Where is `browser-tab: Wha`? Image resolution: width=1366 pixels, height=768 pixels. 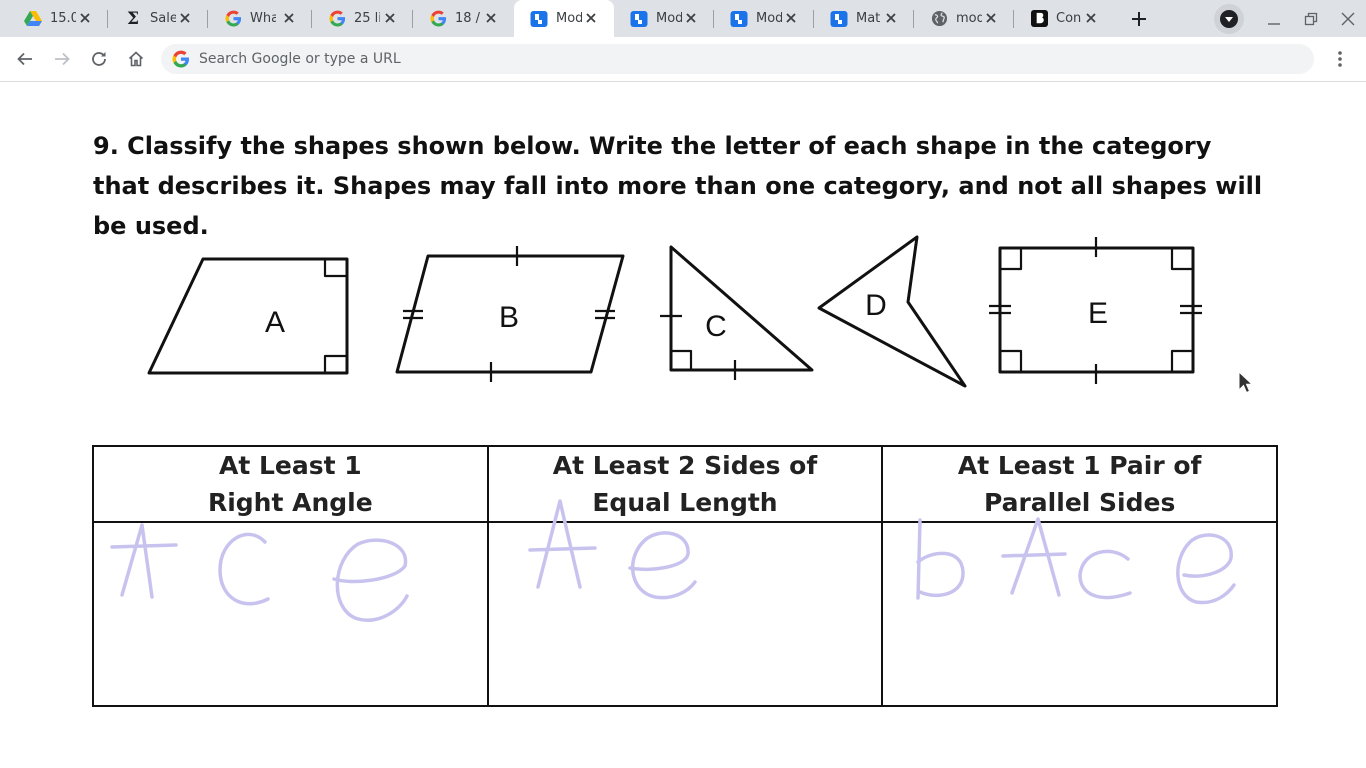 browser-tab: Wha is located at coordinates (260, 18).